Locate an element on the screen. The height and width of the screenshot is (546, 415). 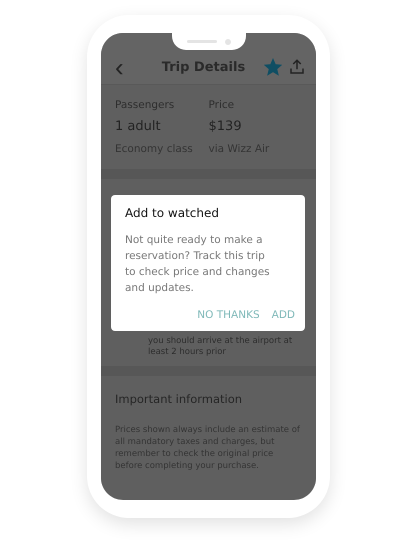
field-value: 1 adult is located at coordinates (138, 126).